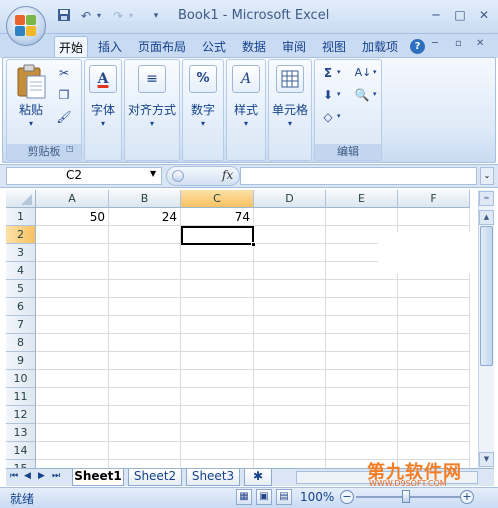 Image resolution: width=498 pixels, height=508 pixels. What do you see at coordinates (217, 325) in the screenshot?
I see `cell-c7` at bounding box center [217, 325].